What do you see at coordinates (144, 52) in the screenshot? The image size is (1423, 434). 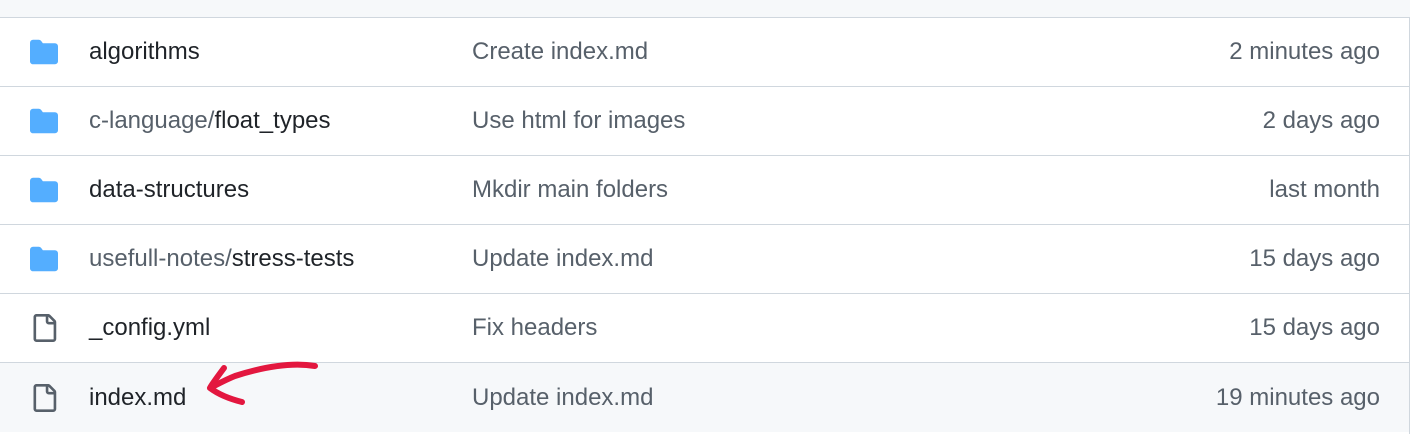 I see `file-name-link: algorithms` at bounding box center [144, 52].